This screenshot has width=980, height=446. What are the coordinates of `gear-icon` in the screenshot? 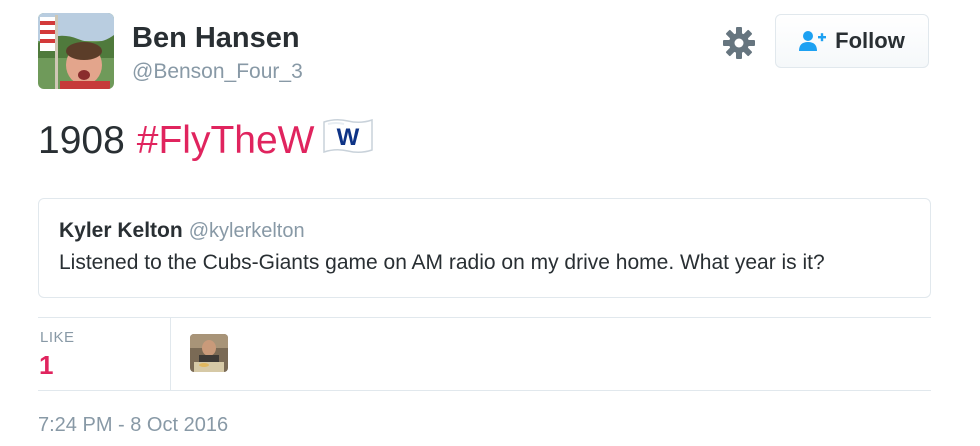 It's located at (739, 43).